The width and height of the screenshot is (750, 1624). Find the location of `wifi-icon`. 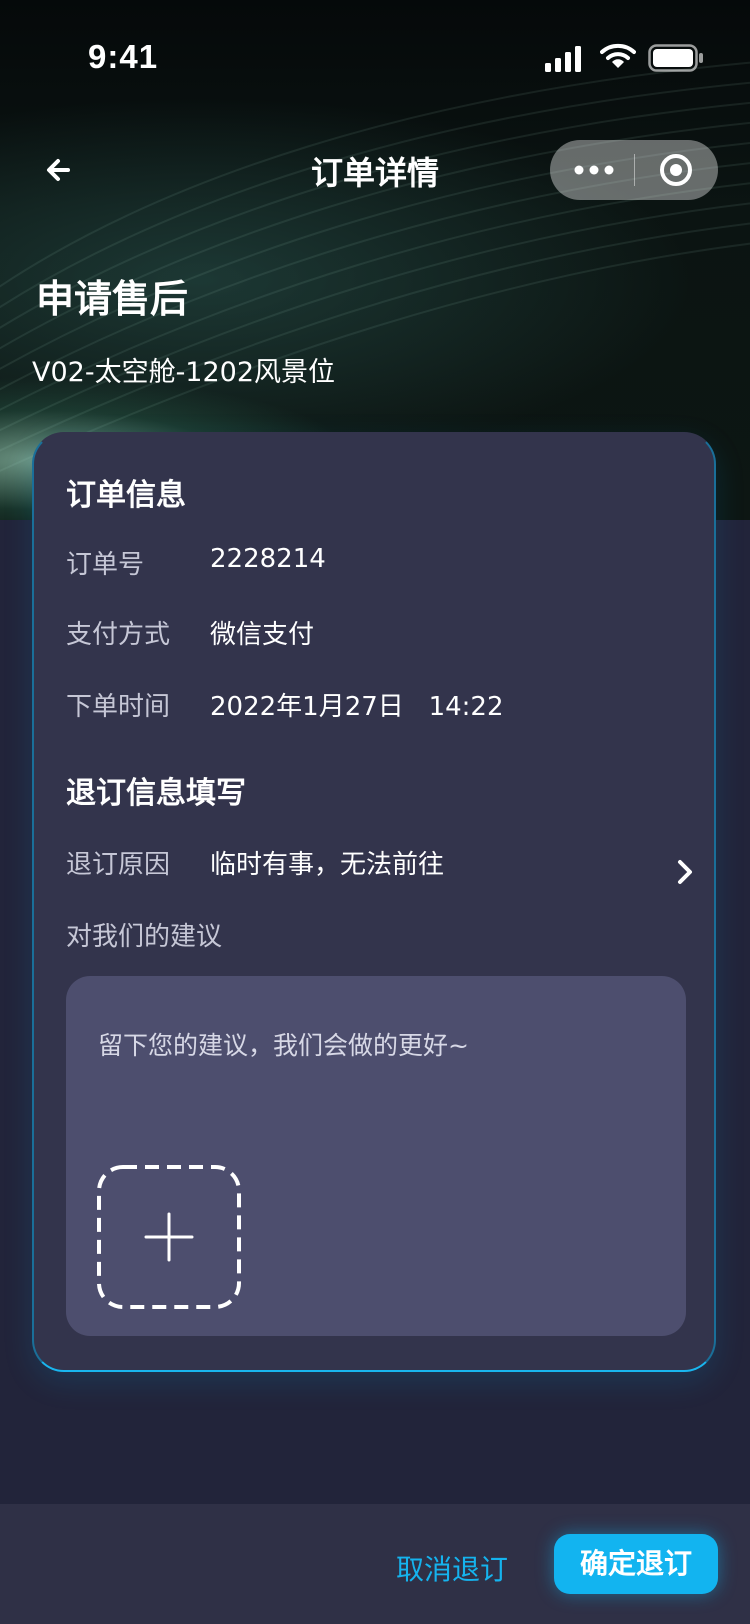

wifi-icon is located at coordinates (618, 55).